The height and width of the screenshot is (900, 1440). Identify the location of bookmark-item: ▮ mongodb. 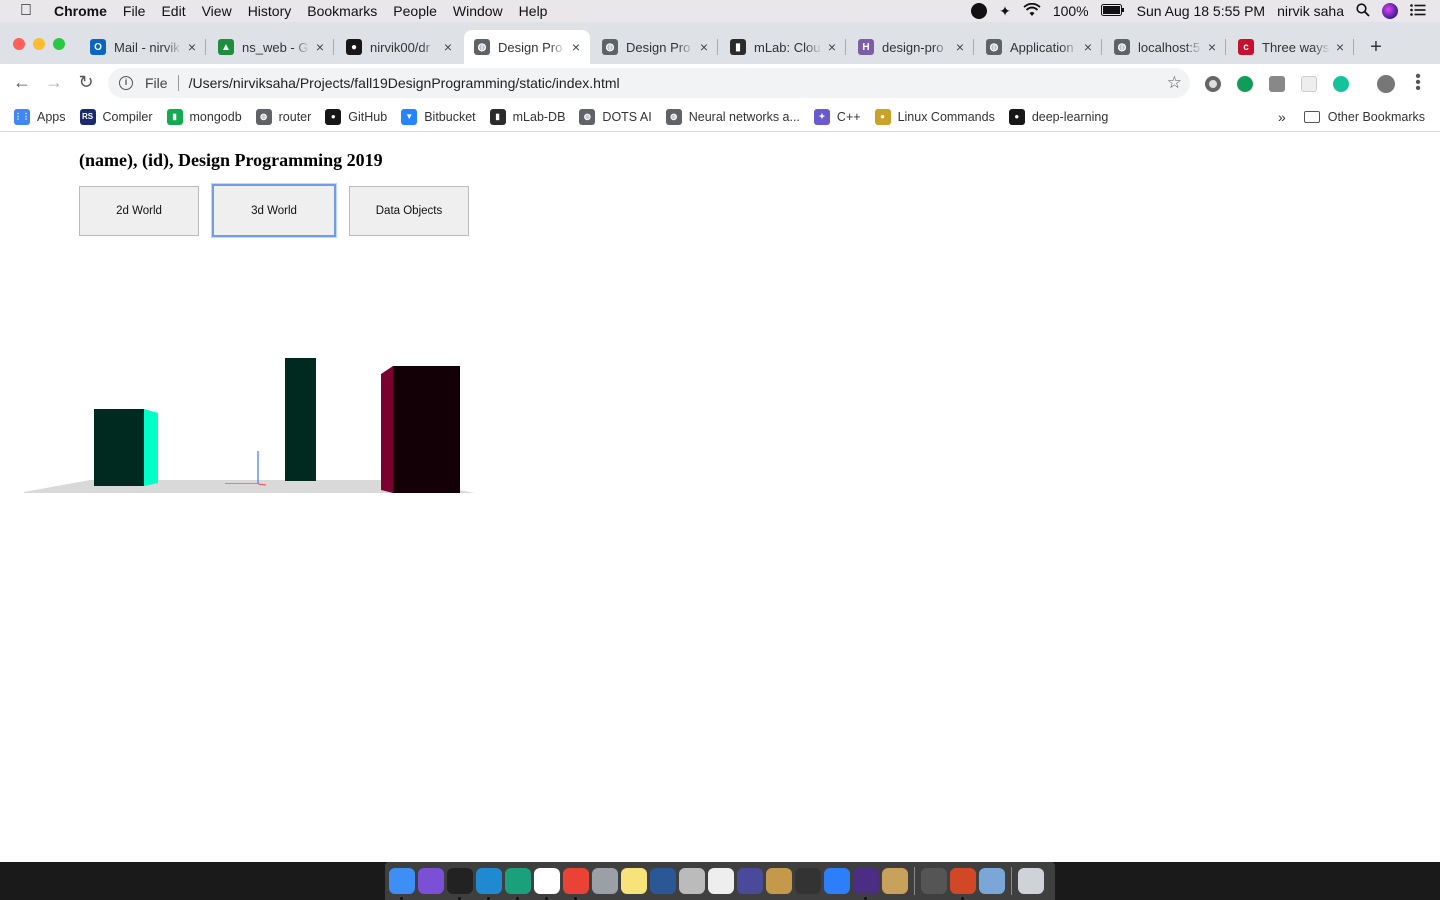
(204, 116).